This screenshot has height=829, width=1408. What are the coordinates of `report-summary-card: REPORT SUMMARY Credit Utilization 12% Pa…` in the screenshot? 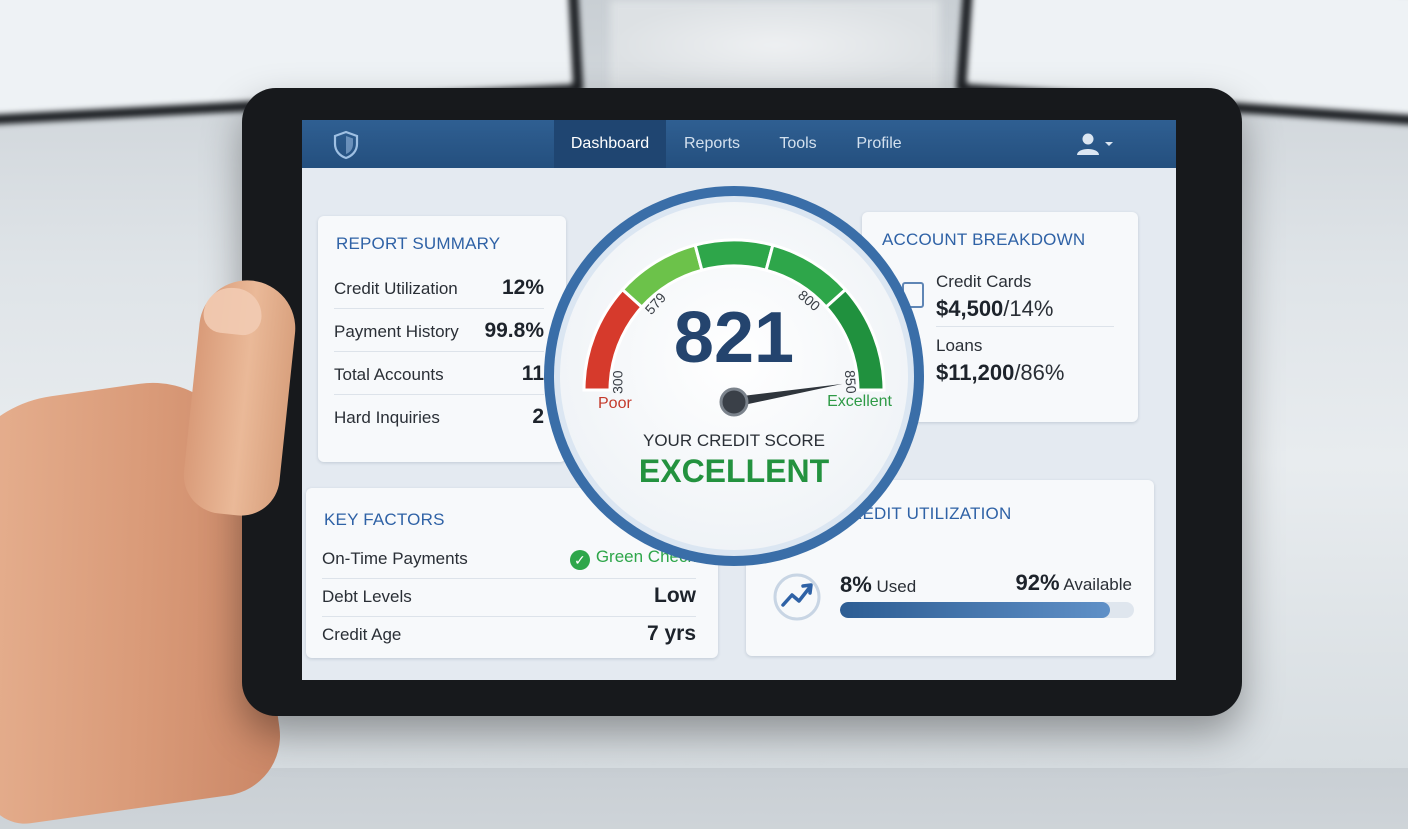 It's located at (442, 339).